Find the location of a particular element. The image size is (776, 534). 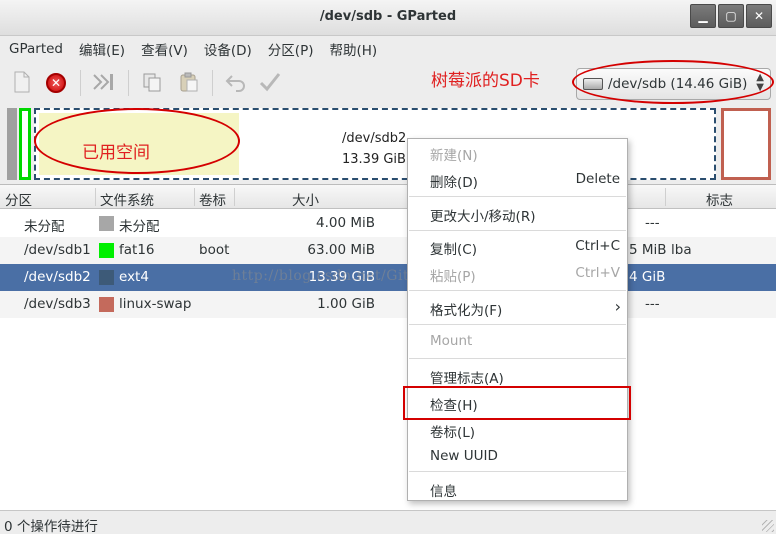

minimize-button: ▁ is located at coordinates (703, 16).